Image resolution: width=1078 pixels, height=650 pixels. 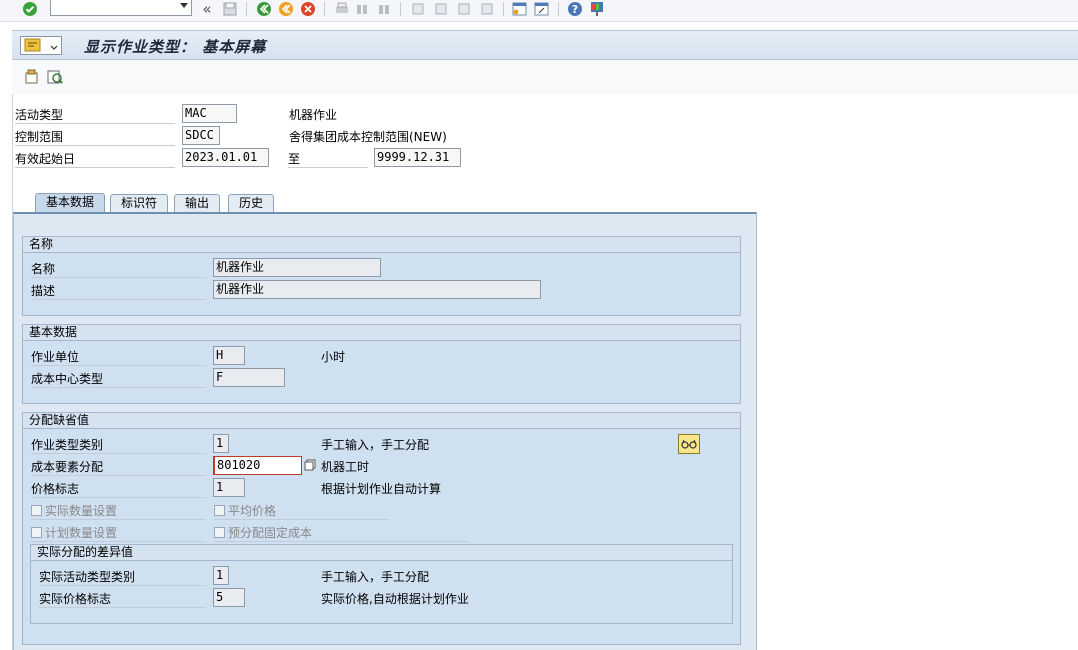 What do you see at coordinates (381, 553) in the screenshot?
I see `group-actual-variance-title: 实际分配的差异值` at bounding box center [381, 553].